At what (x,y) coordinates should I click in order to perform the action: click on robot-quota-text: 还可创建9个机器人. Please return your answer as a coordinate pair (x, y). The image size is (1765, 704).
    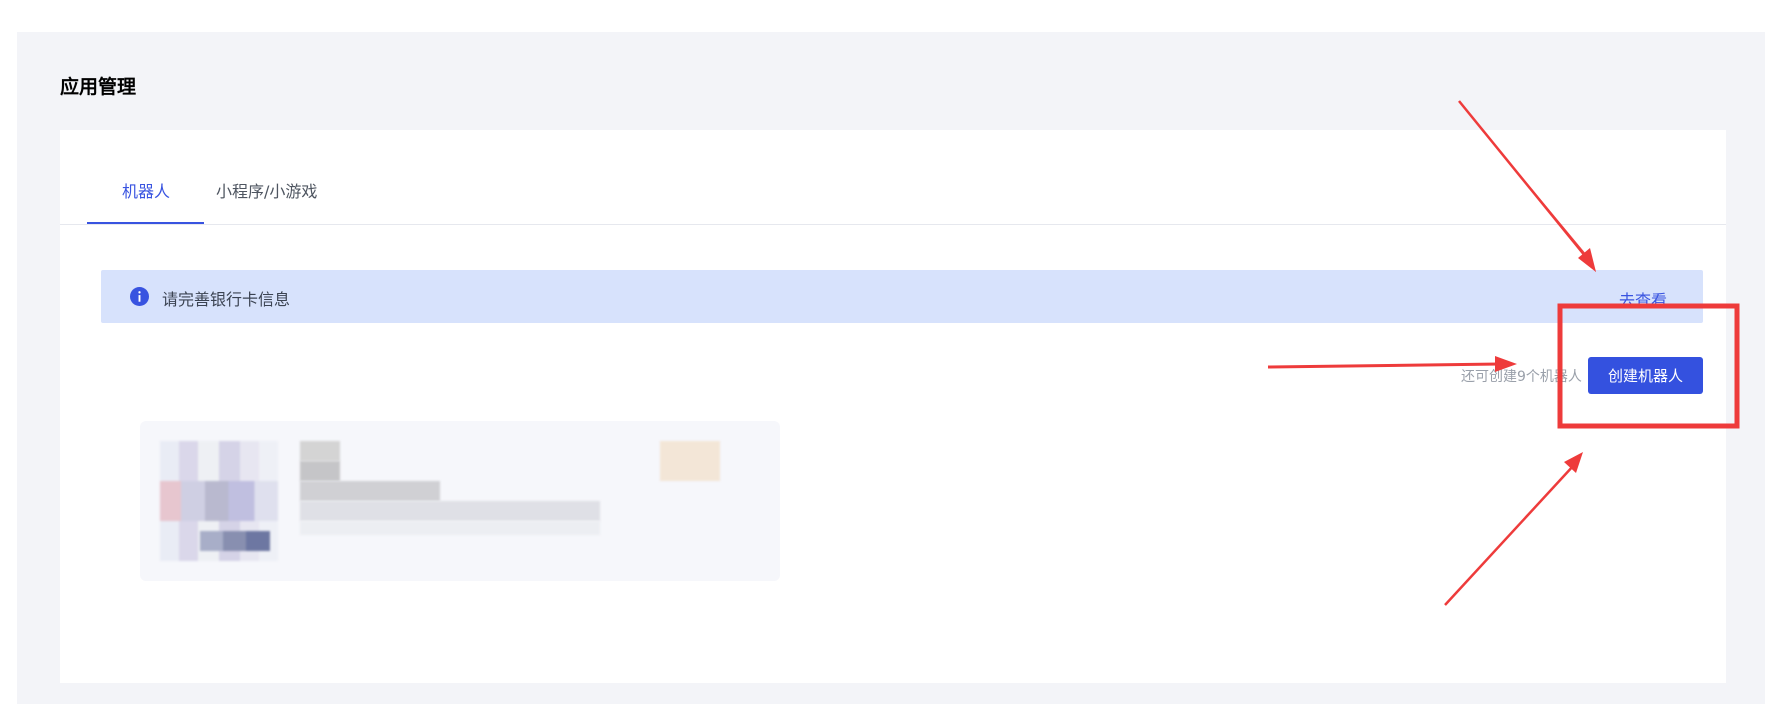
    Looking at the image, I should click on (1521, 377).